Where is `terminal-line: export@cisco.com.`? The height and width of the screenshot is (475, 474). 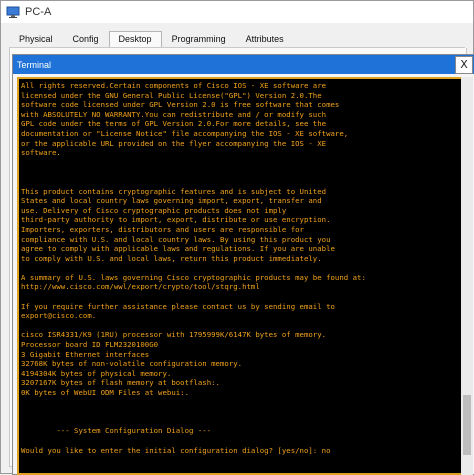
terminal-line: export@cisco.com. is located at coordinates (59, 316).